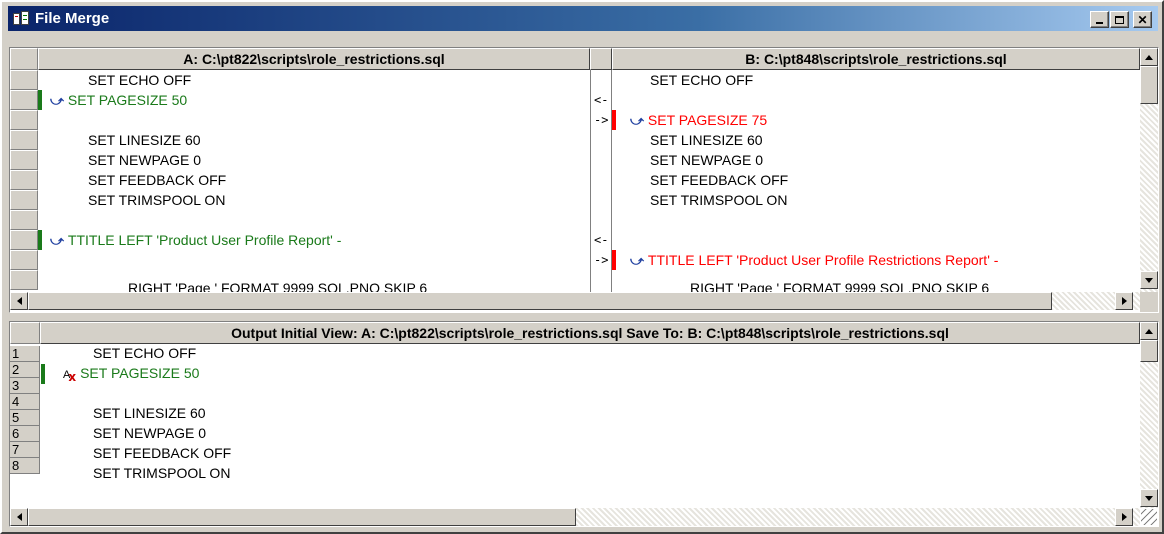 The width and height of the screenshot is (1164, 534). I want to click on close-button: ✕, so click(1142, 19).